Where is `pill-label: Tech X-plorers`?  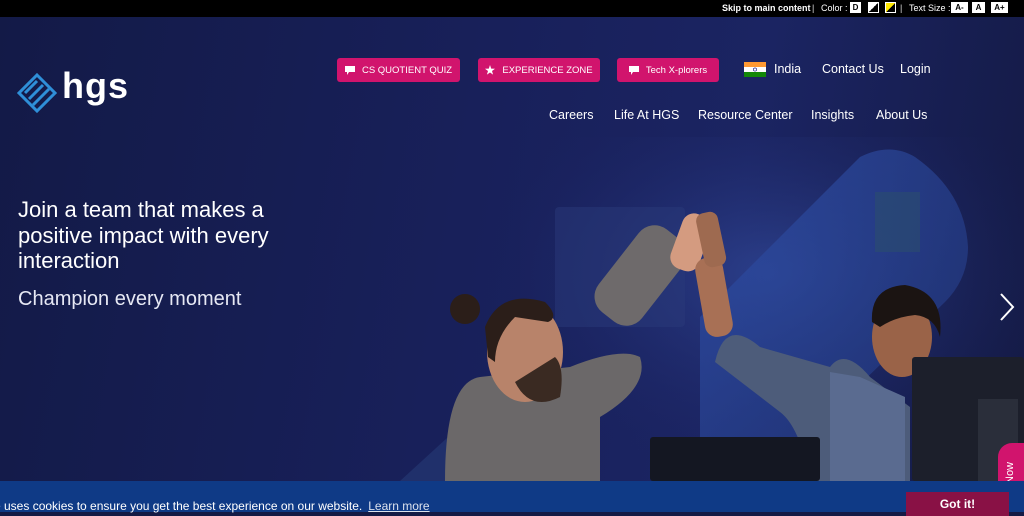
pill-label: Tech X-plorers is located at coordinates (676, 70).